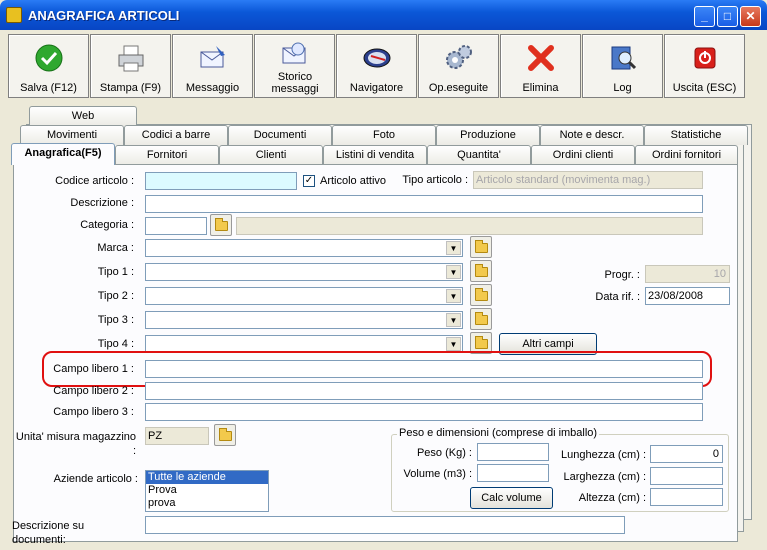  What do you see at coordinates (309, 181) in the screenshot?
I see `attivo-checkbox: ✓` at bounding box center [309, 181].